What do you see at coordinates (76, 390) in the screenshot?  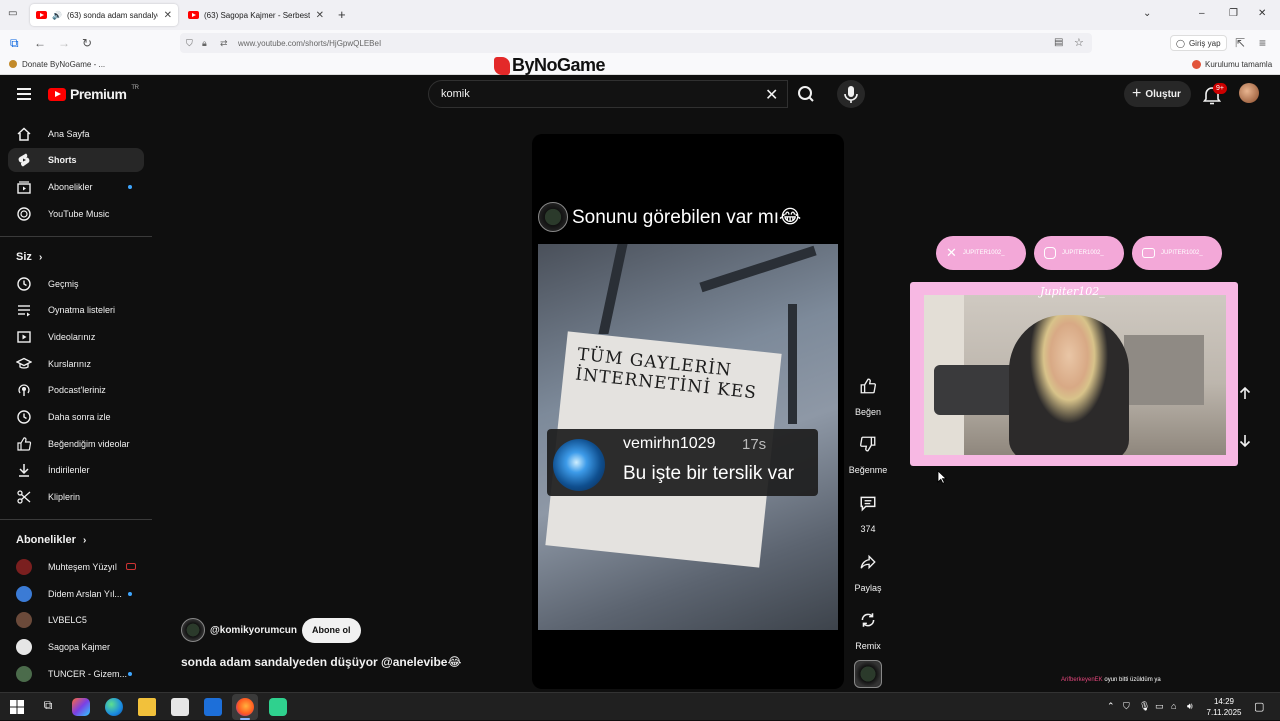 I see `sidebar-item-podcasts: Podcast'leriniz` at bounding box center [76, 390].